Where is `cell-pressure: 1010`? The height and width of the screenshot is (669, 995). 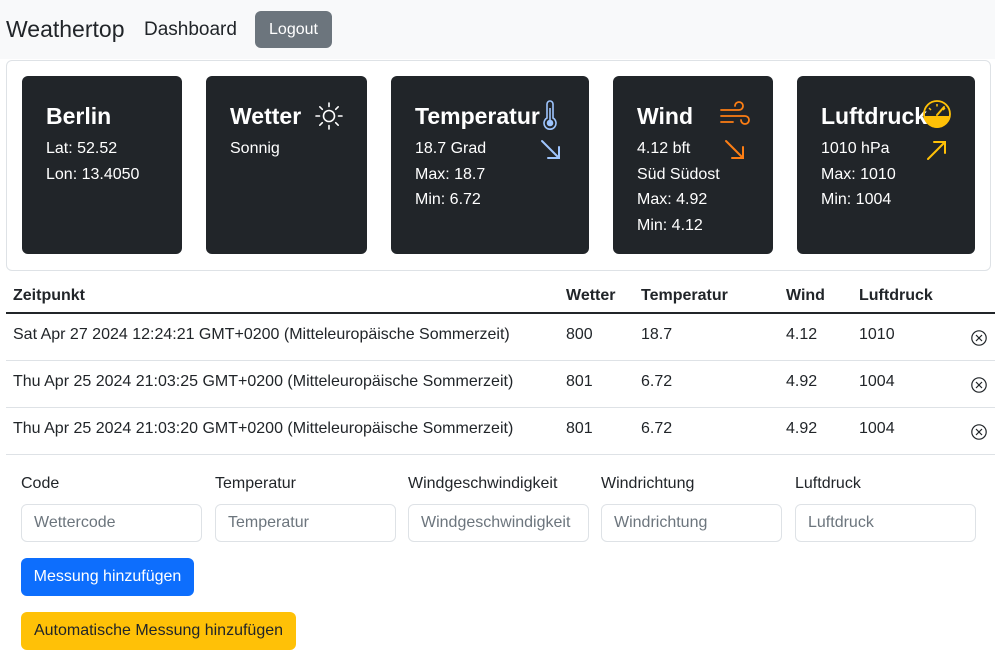
cell-pressure: 1010 is located at coordinates (877, 334).